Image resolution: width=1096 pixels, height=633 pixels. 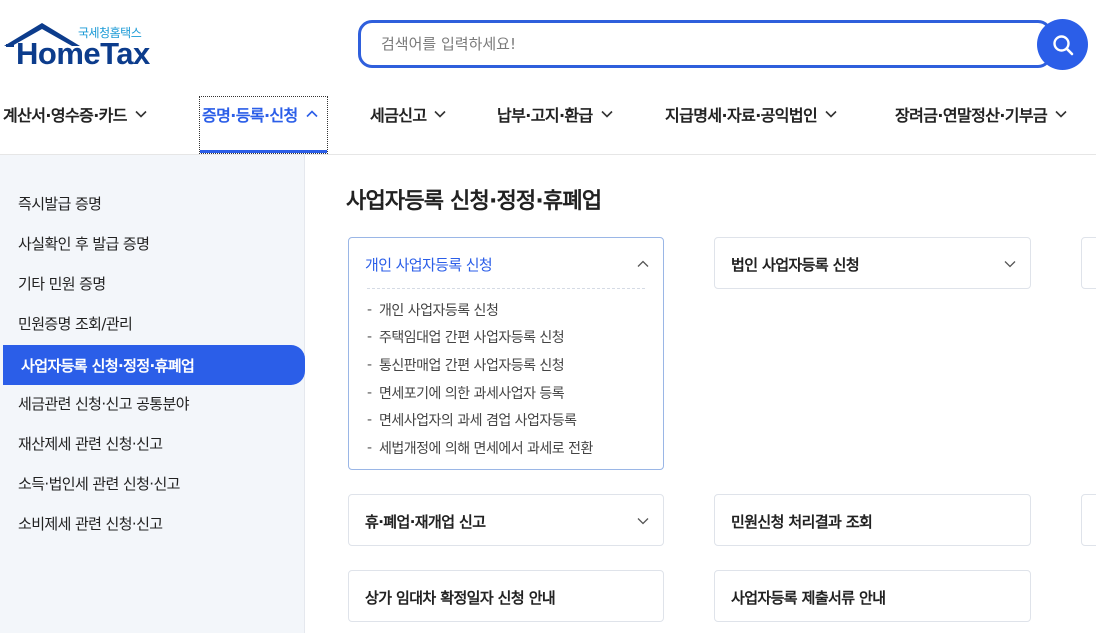 I want to click on sidebar-item-consumption-tax: 소비제세 관련 신청·신고, so click(x=152, y=523).